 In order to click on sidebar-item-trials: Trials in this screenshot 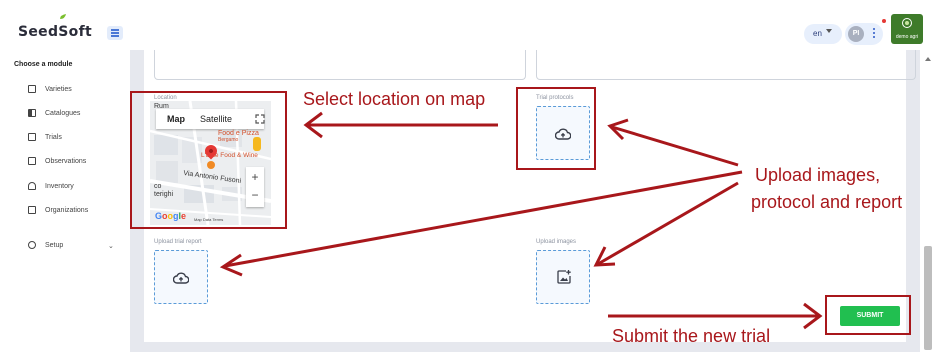, I will do `click(78, 138)`.